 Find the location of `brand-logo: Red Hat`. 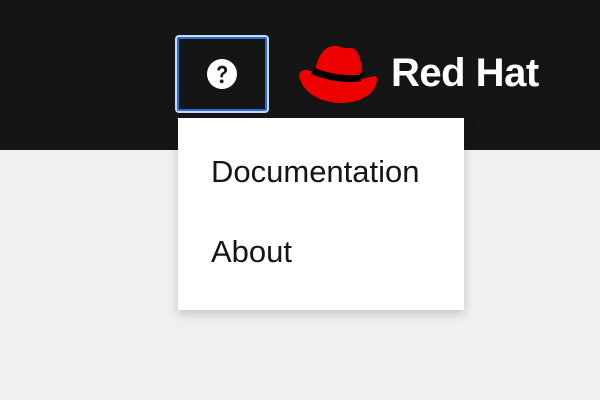

brand-logo: Red Hat is located at coordinates (432, 73).